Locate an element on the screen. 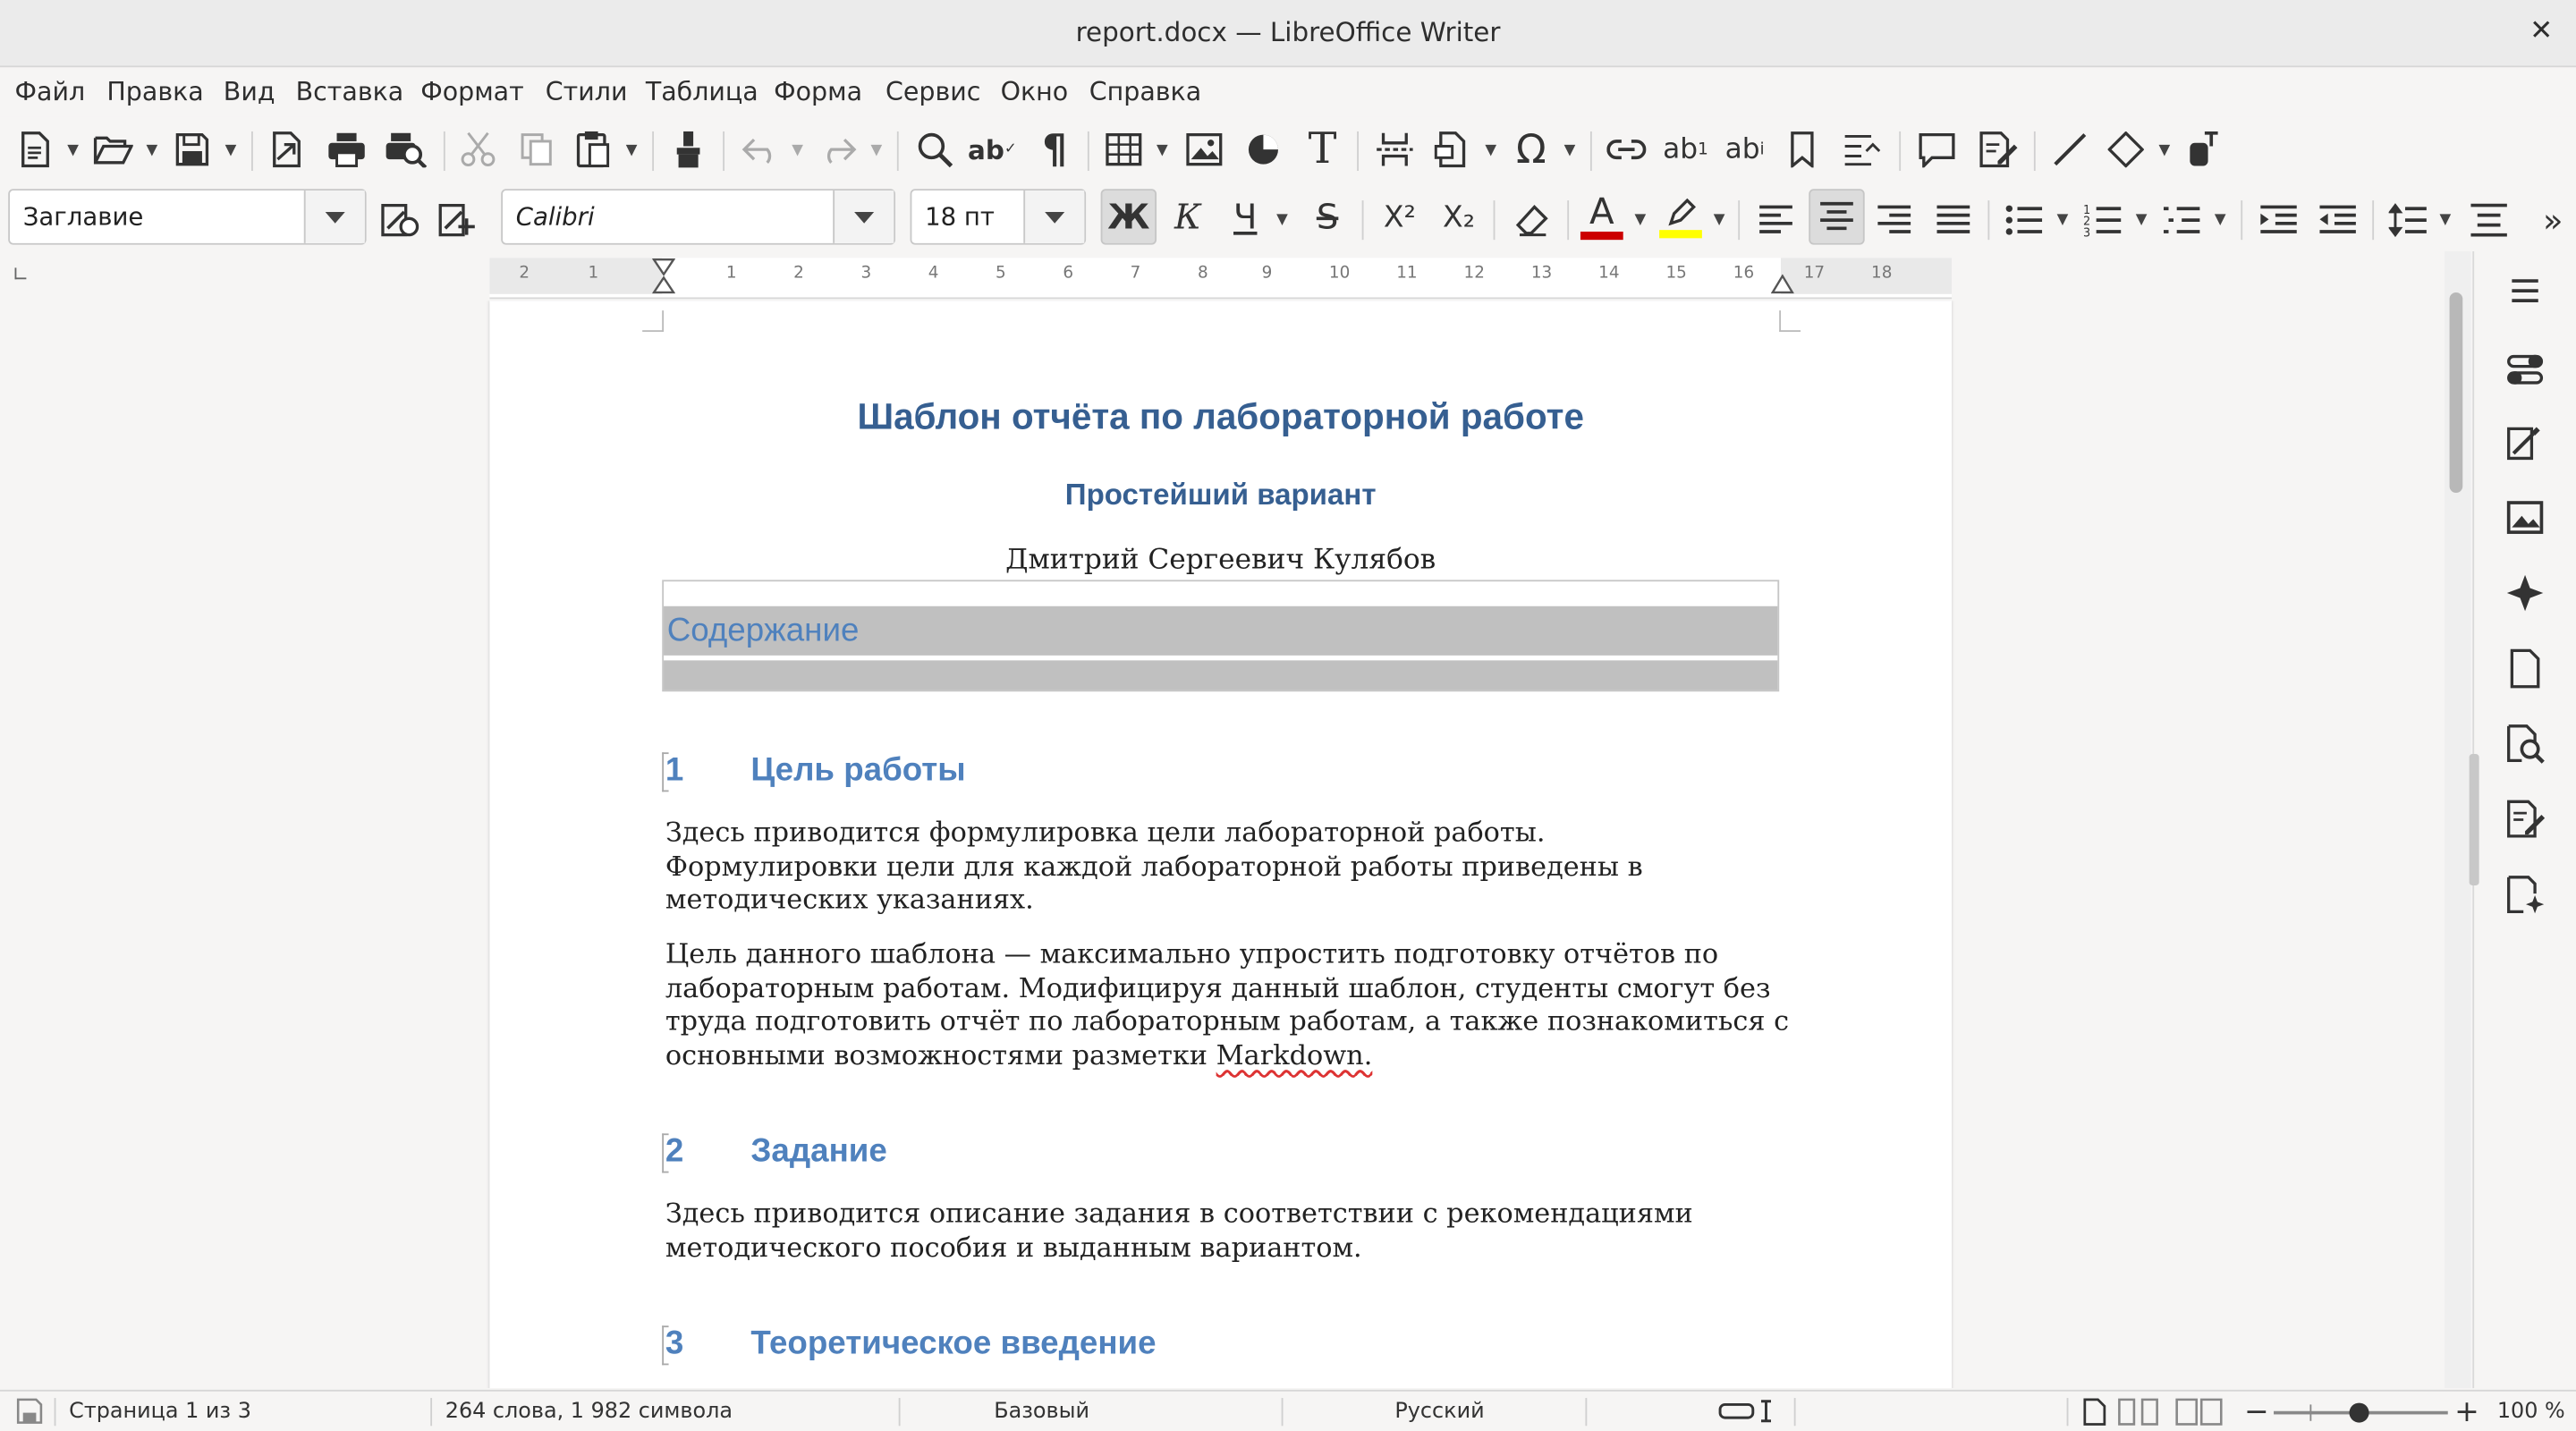  navigator-icon is located at coordinates (2525, 593).